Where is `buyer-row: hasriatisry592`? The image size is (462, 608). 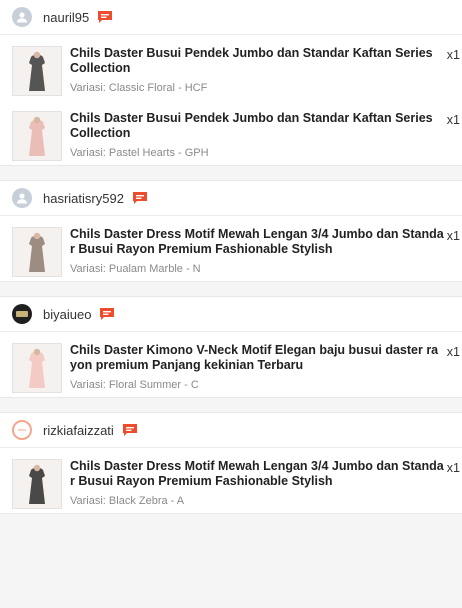
buyer-row: hasriatisry592 is located at coordinates (231, 198).